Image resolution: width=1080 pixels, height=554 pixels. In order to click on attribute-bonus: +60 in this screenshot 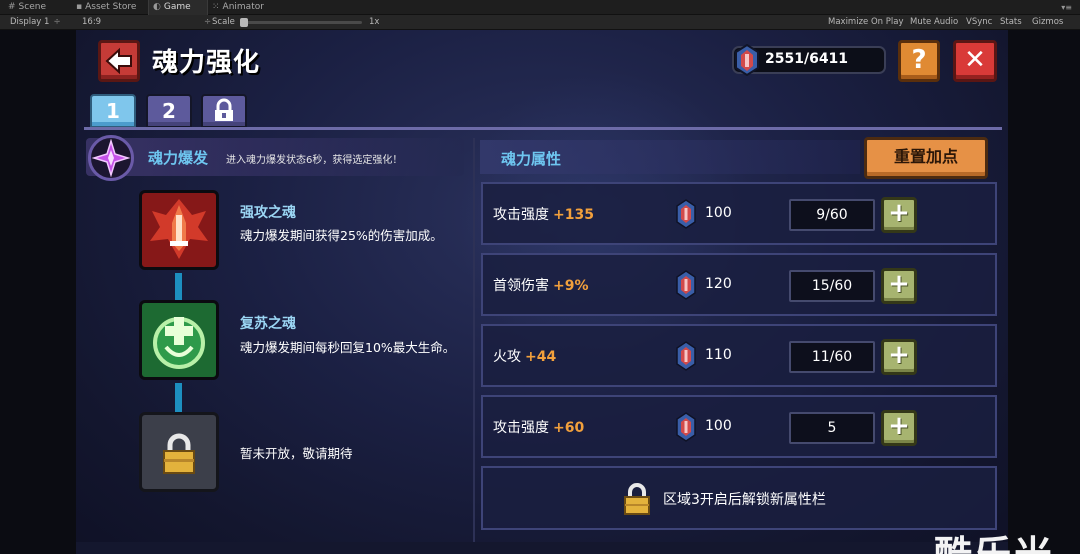, I will do `click(569, 428)`.